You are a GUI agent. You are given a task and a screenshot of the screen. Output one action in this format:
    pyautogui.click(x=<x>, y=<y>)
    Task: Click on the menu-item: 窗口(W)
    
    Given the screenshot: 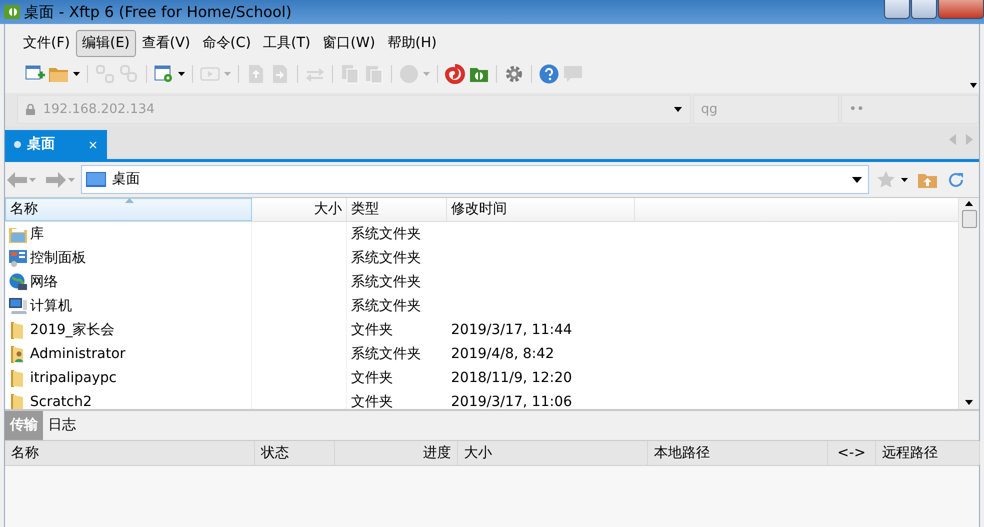 What is the action you would take?
    pyautogui.click(x=349, y=43)
    